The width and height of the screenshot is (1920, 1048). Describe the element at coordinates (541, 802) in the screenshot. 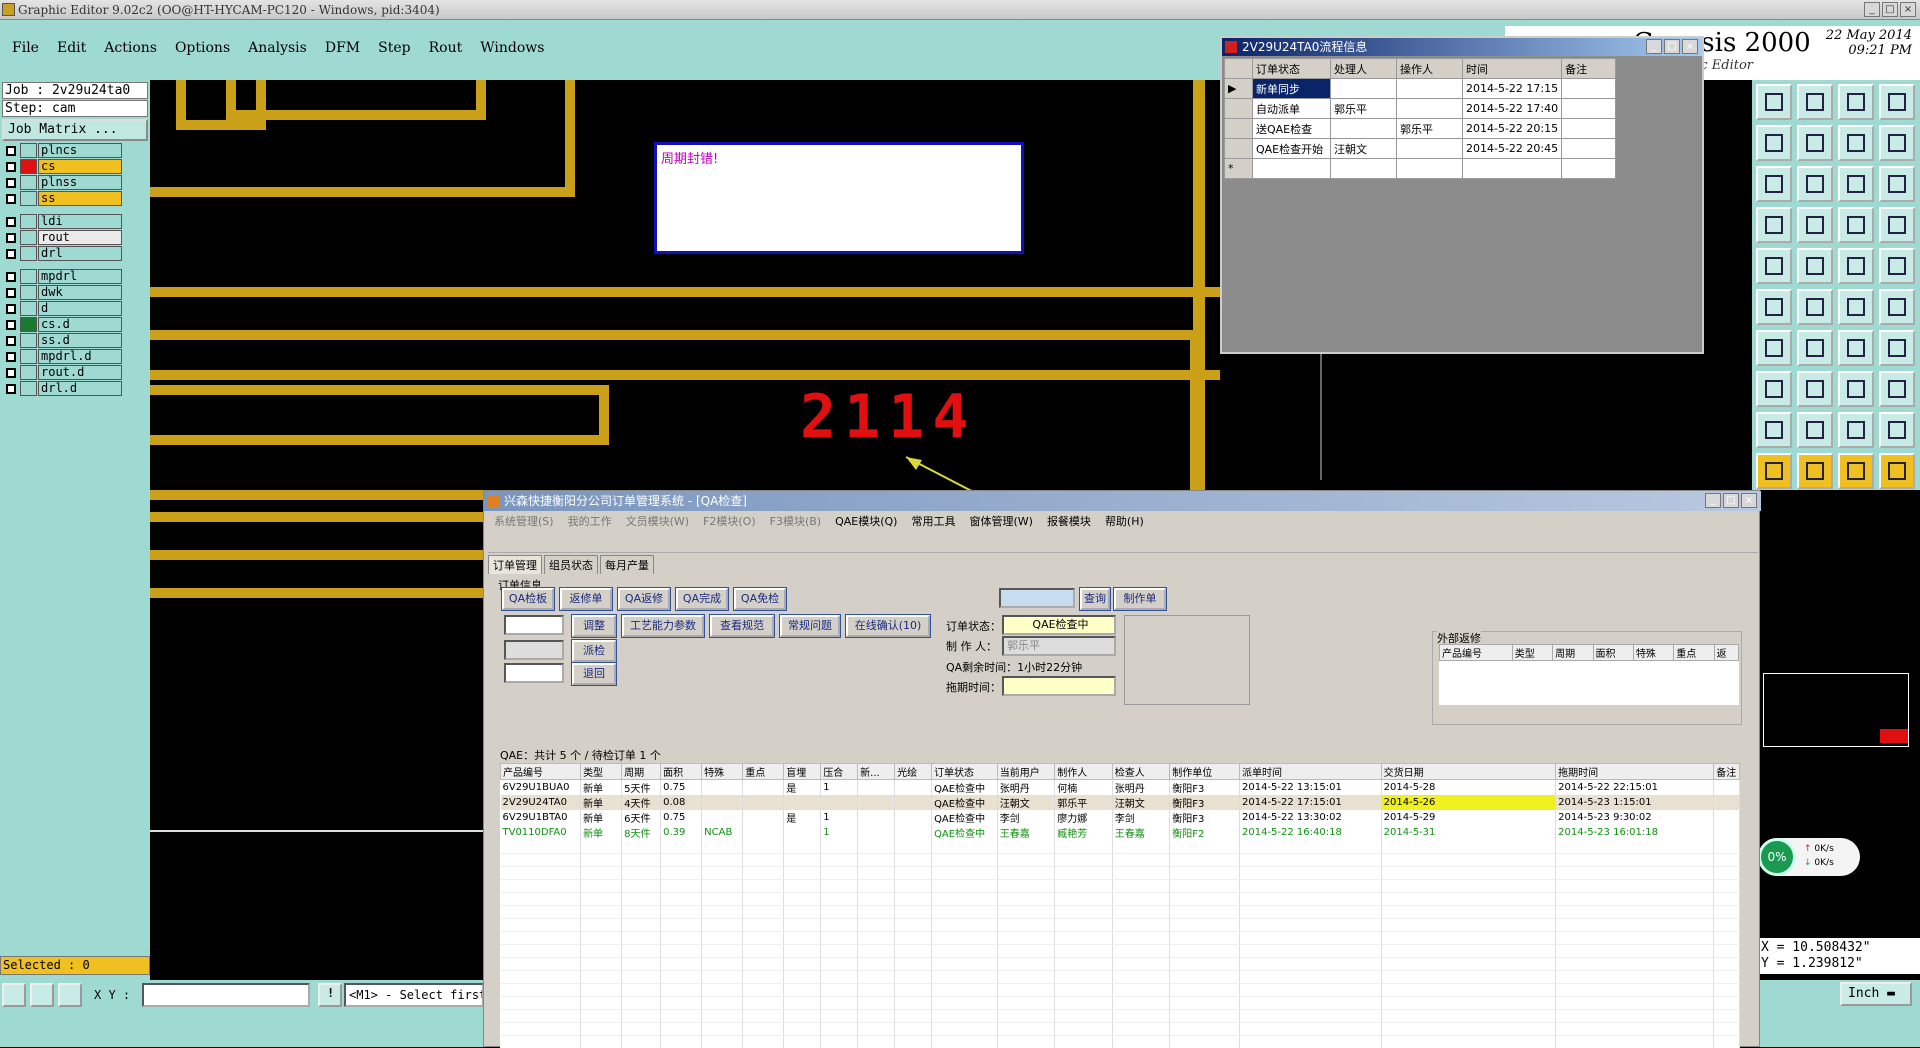

I see `order-cell: 2V29U24TA0` at that location.